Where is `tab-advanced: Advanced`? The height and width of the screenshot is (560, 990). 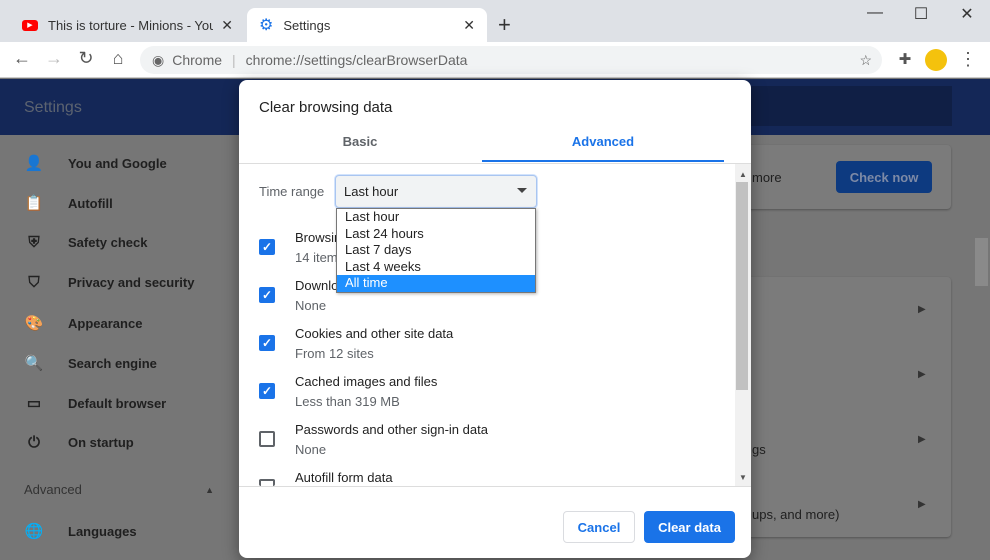 tab-advanced: Advanced is located at coordinates (603, 145).